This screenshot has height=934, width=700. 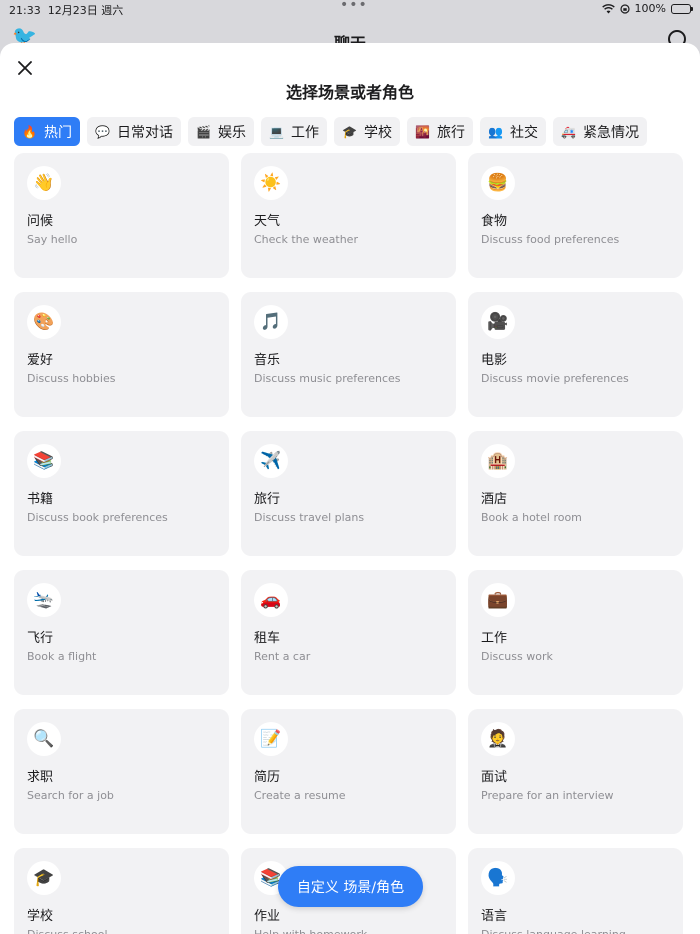 What do you see at coordinates (44, 461) in the screenshot?
I see `scene-icon: 📚` at bounding box center [44, 461].